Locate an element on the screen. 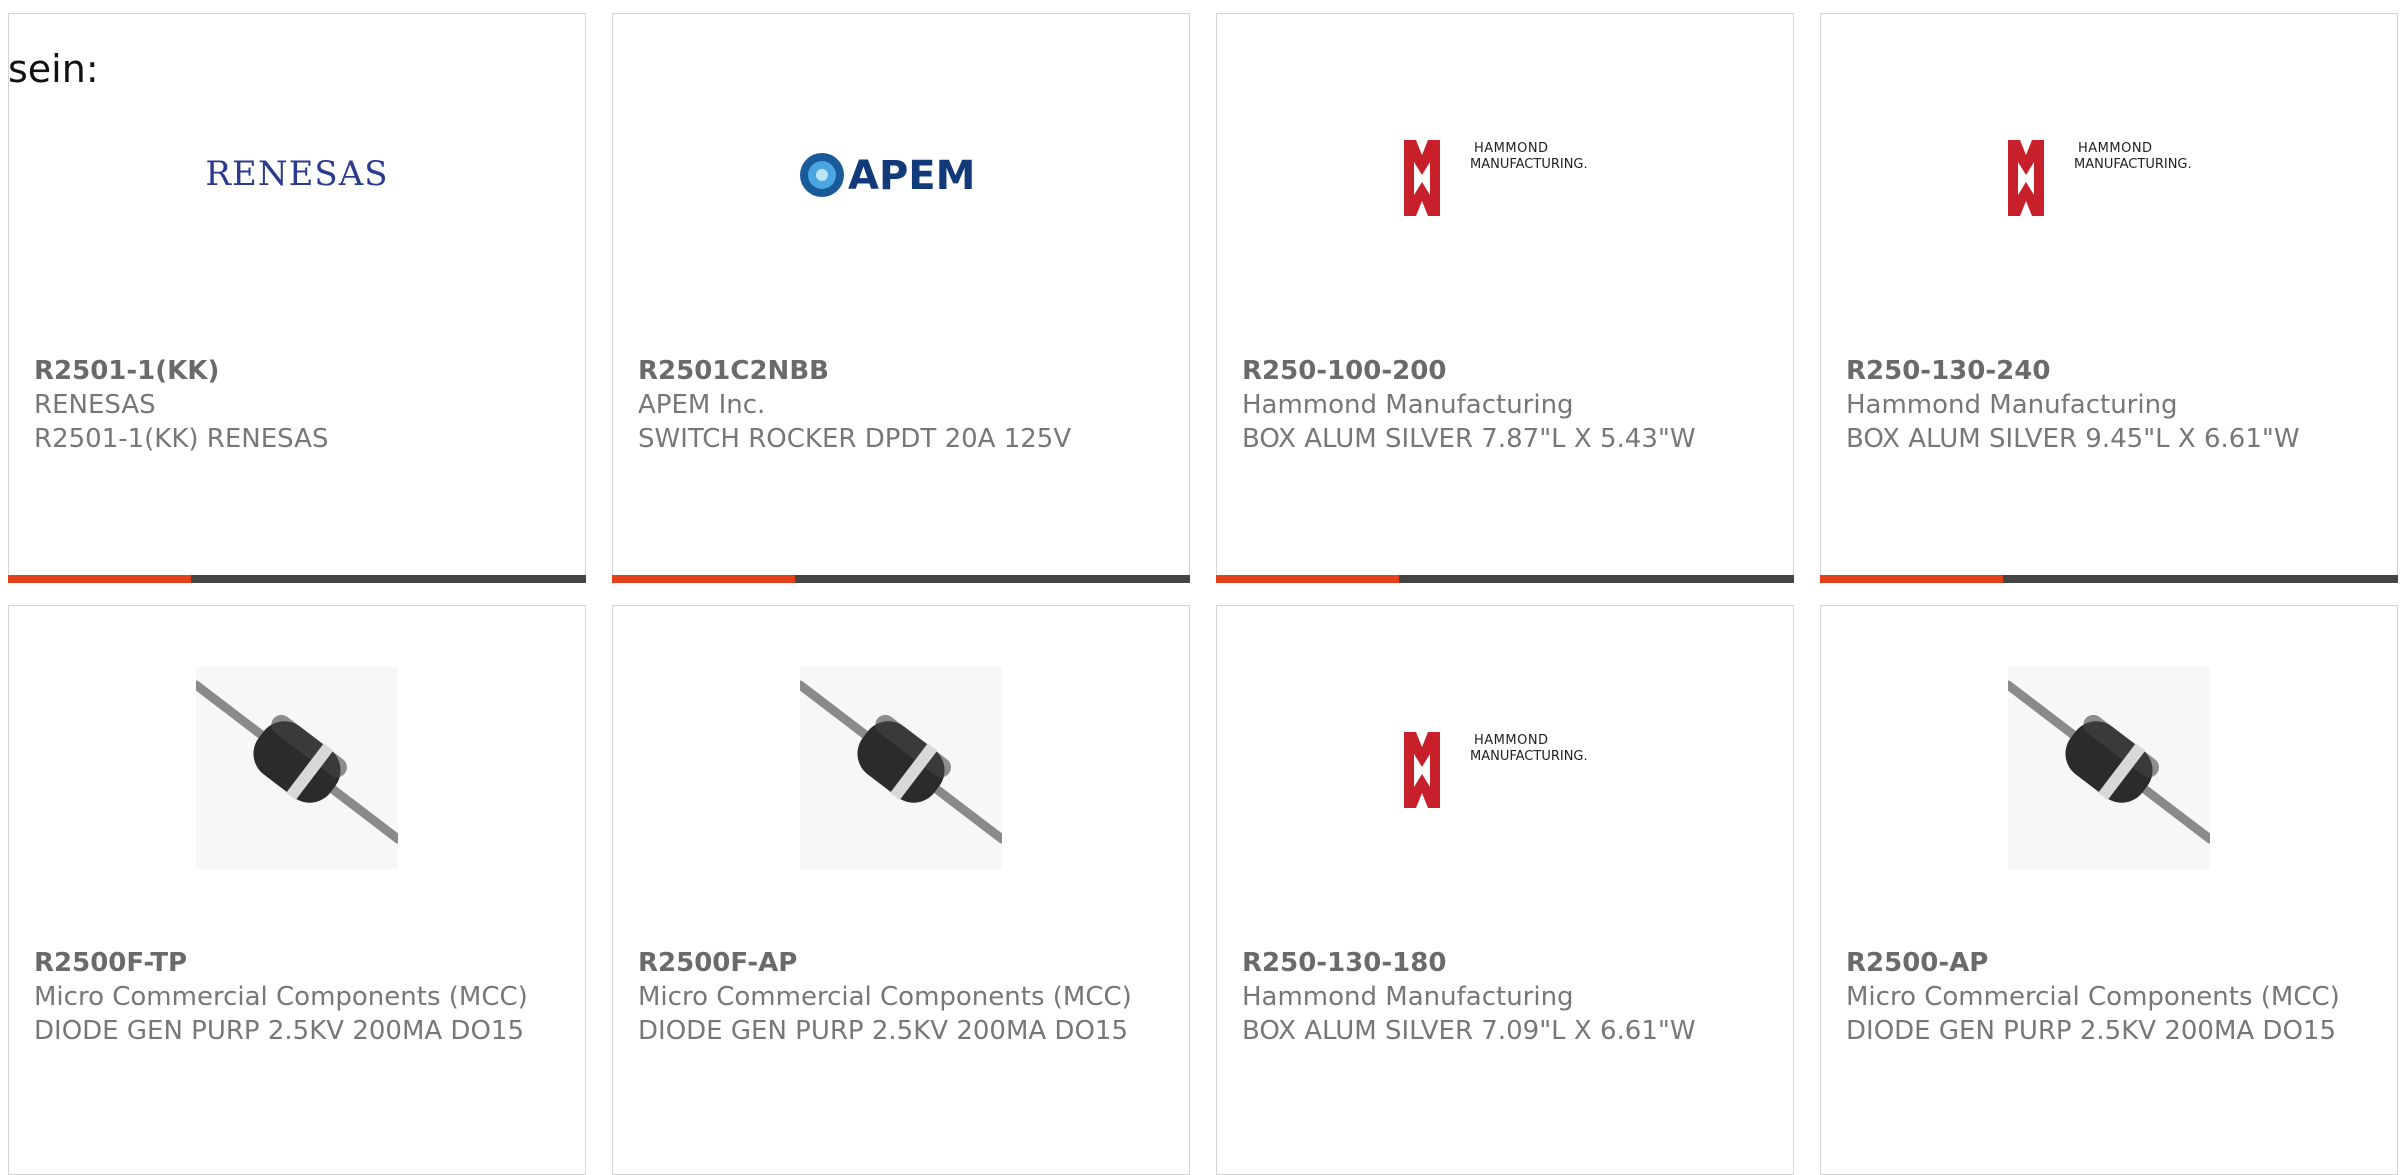  renesas-logo: RENESAS is located at coordinates (296, 174).